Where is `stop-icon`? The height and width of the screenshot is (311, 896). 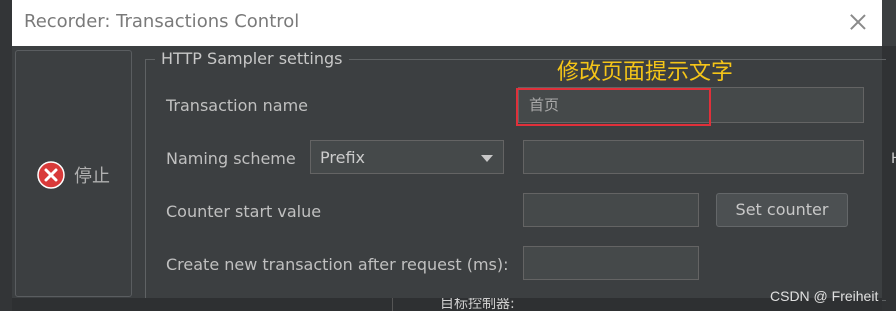 stop-icon is located at coordinates (51, 175).